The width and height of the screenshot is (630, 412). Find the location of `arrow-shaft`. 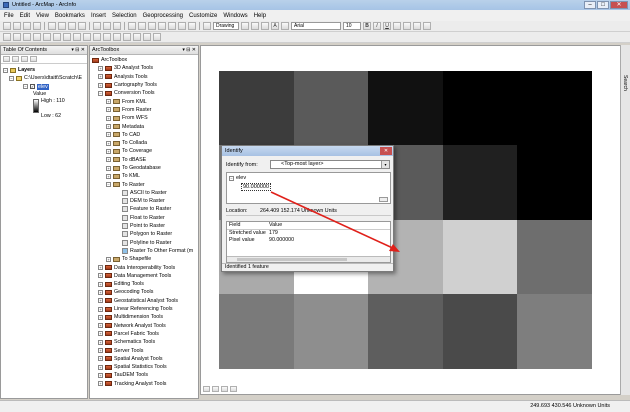

arrow-shaft is located at coordinates (334, 221).